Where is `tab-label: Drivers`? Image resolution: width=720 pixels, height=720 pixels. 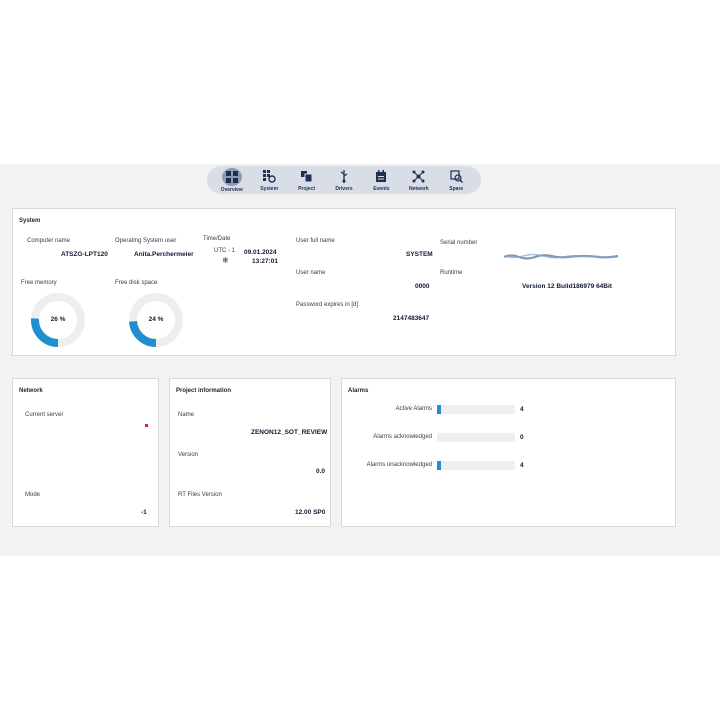 tab-label: Drivers is located at coordinates (344, 188).